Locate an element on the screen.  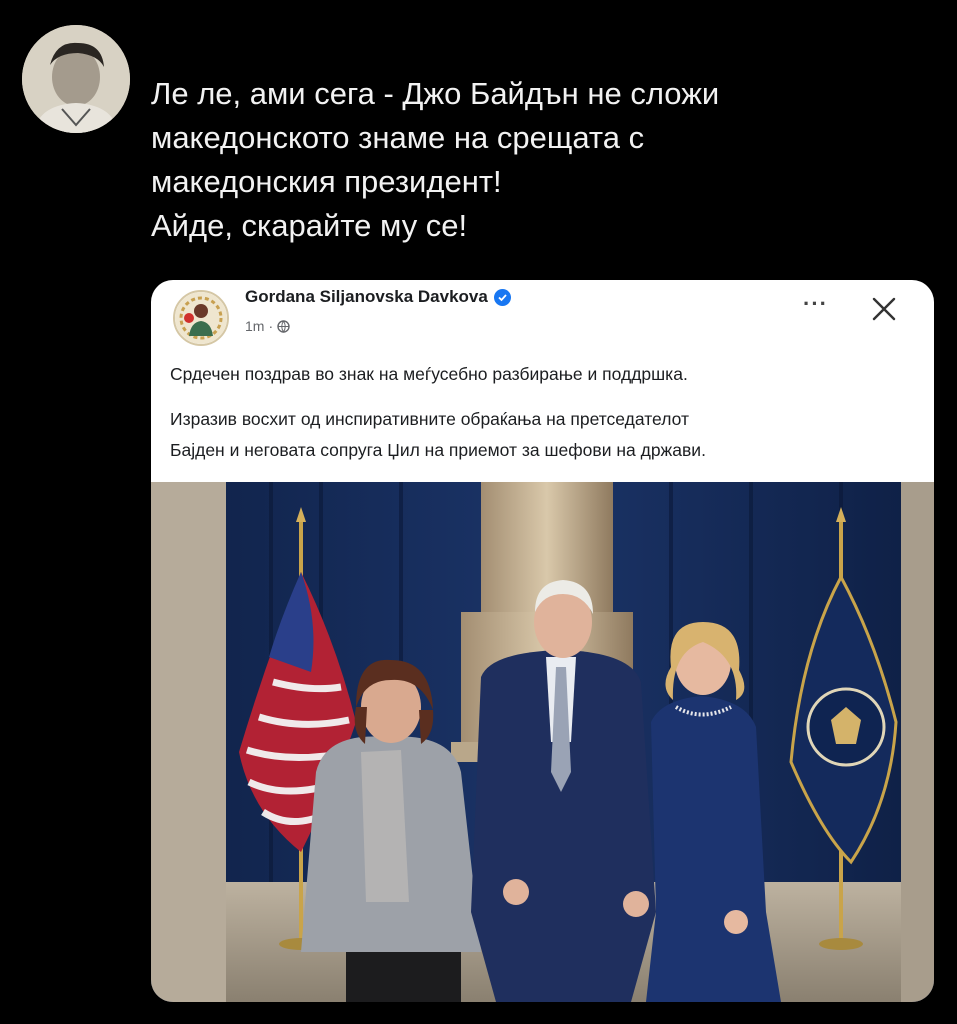
close-button is located at coordinates (884, 309).